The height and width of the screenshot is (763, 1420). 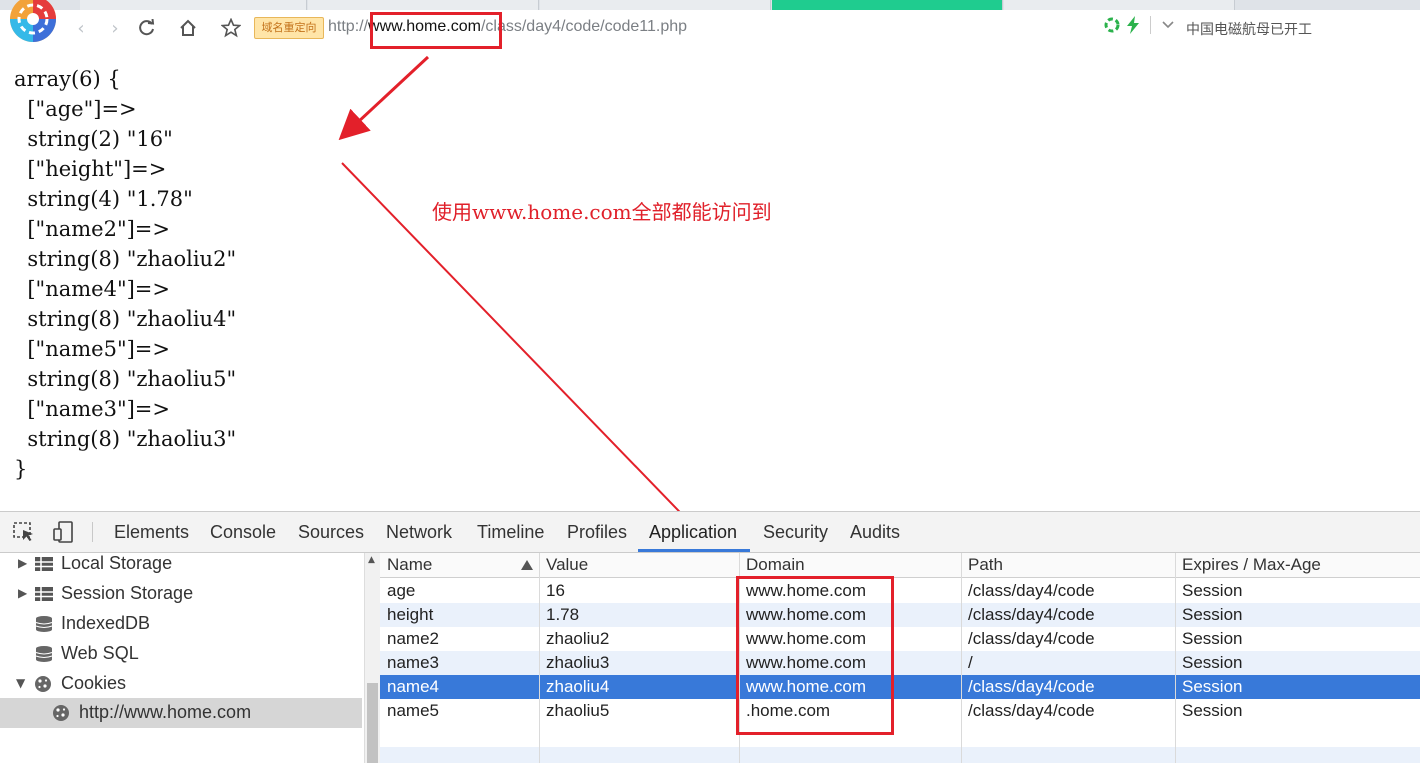 I want to click on browser-logo-icon, so click(x=33, y=22).